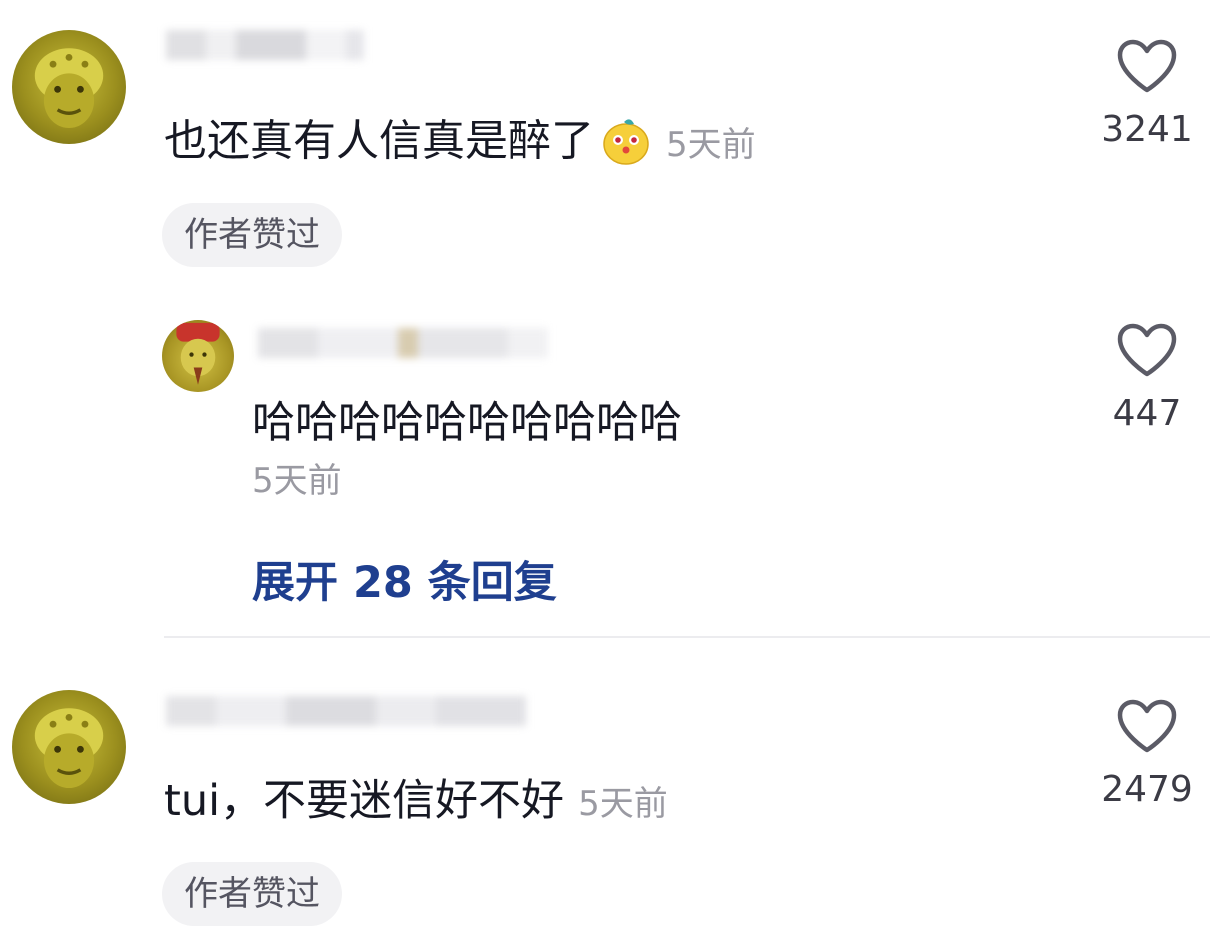 The height and width of the screenshot is (946, 1210). Describe the element at coordinates (626, 140) in the screenshot. I see `emoji-face-icon` at that location.